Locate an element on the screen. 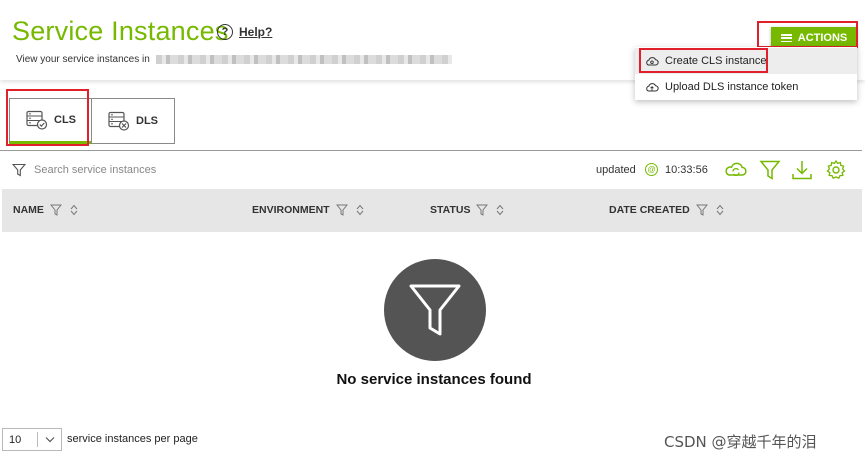 The image size is (865, 462). empty-state-message: No service instances found is located at coordinates (434, 379).